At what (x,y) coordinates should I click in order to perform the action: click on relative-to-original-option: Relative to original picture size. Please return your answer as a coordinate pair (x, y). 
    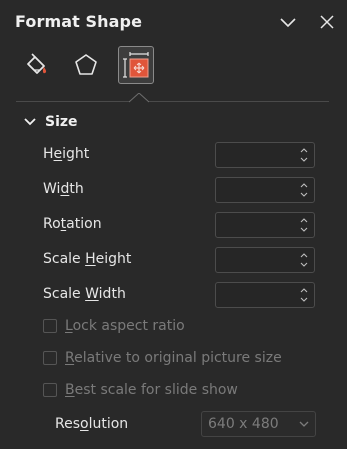
    Looking at the image, I should click on (162, 358).